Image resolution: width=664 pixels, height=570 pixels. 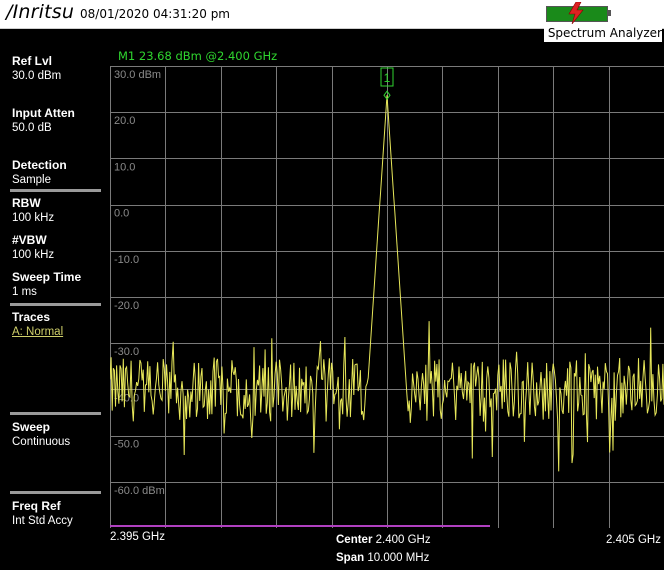 I want to click on param-traces: Traces A: Normal, so click(x=37, y=325).